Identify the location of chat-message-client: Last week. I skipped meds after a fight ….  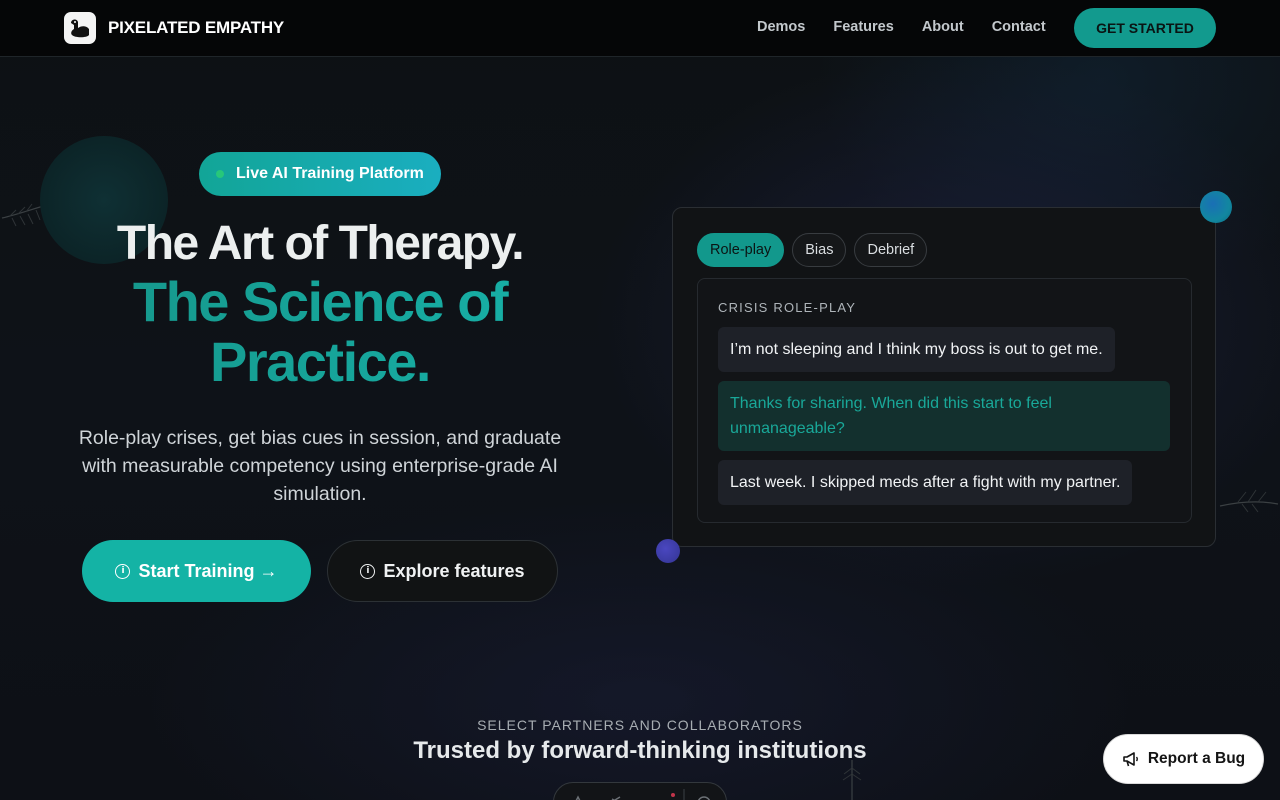
(925, 482).